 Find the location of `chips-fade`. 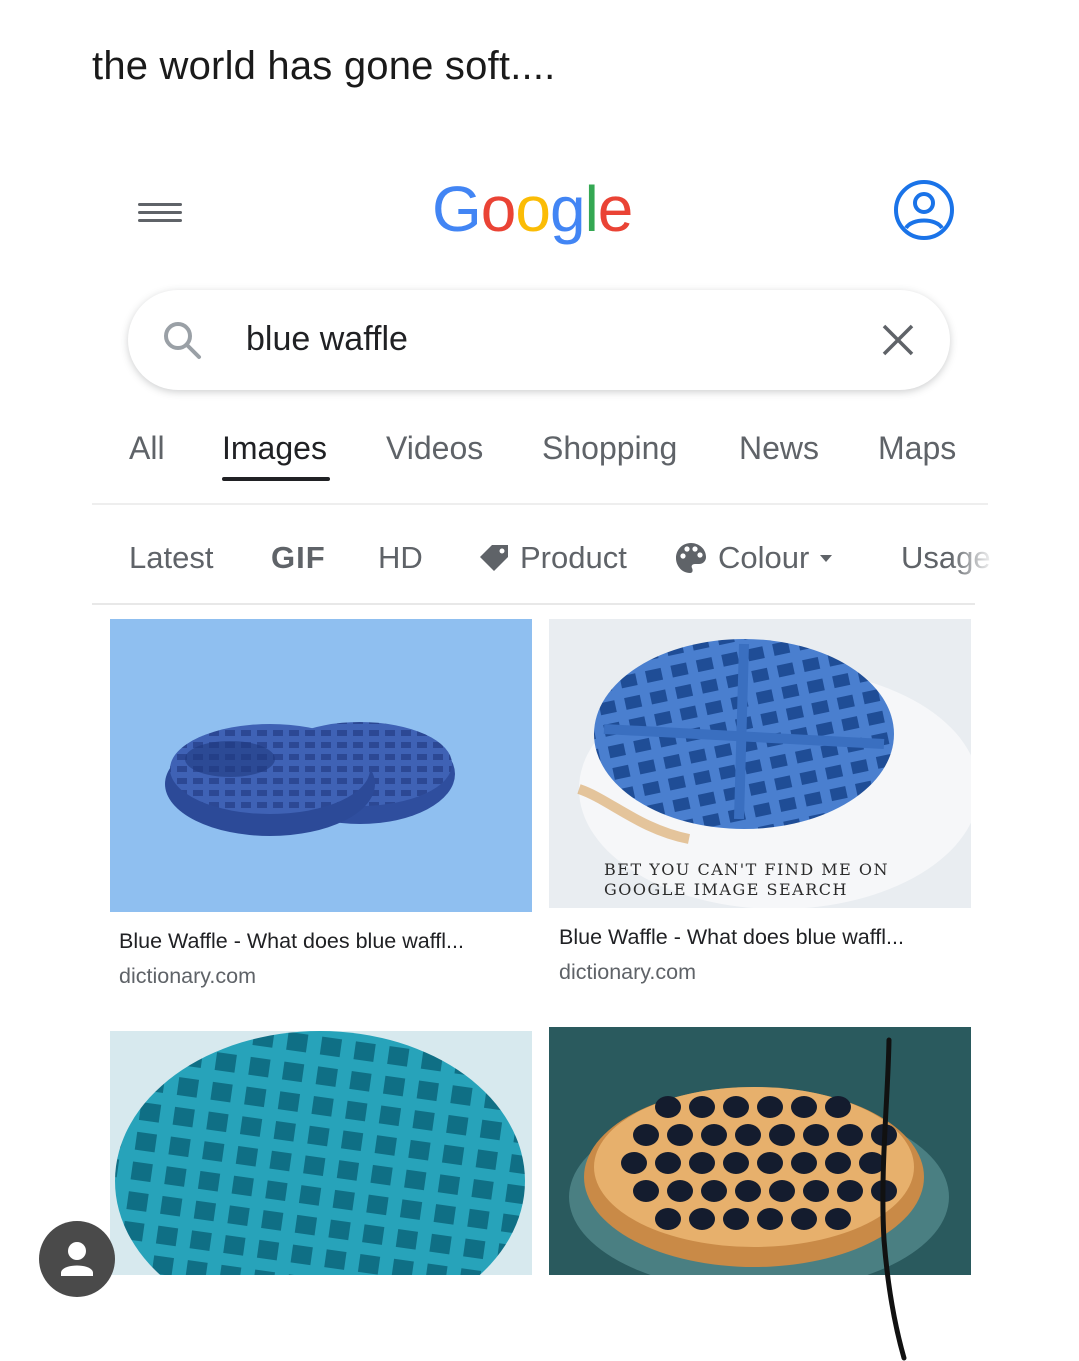

chips-fade is located at coordinates (972, 565).